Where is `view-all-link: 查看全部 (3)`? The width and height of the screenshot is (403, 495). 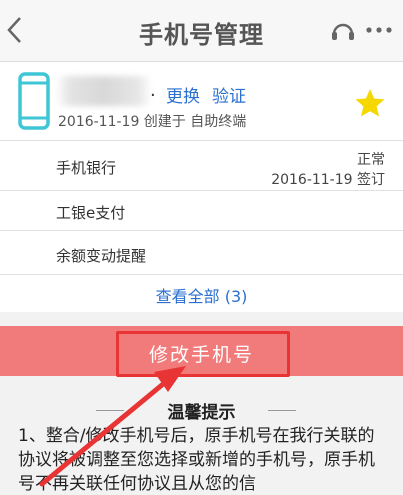 view-all-link: 查看全部 (3) is located at coordinates (201, 295).